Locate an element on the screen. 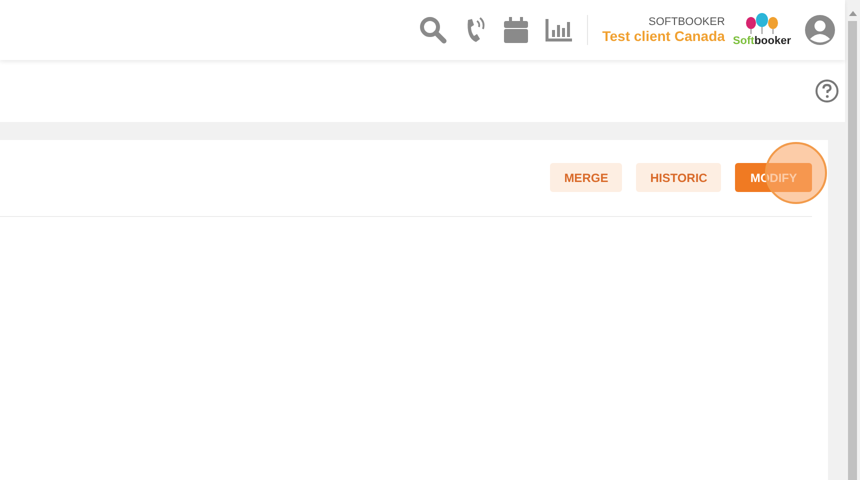 This screenshot has width=860, height=480. logo-text: Softbooker is located at coordinates (761, 41).